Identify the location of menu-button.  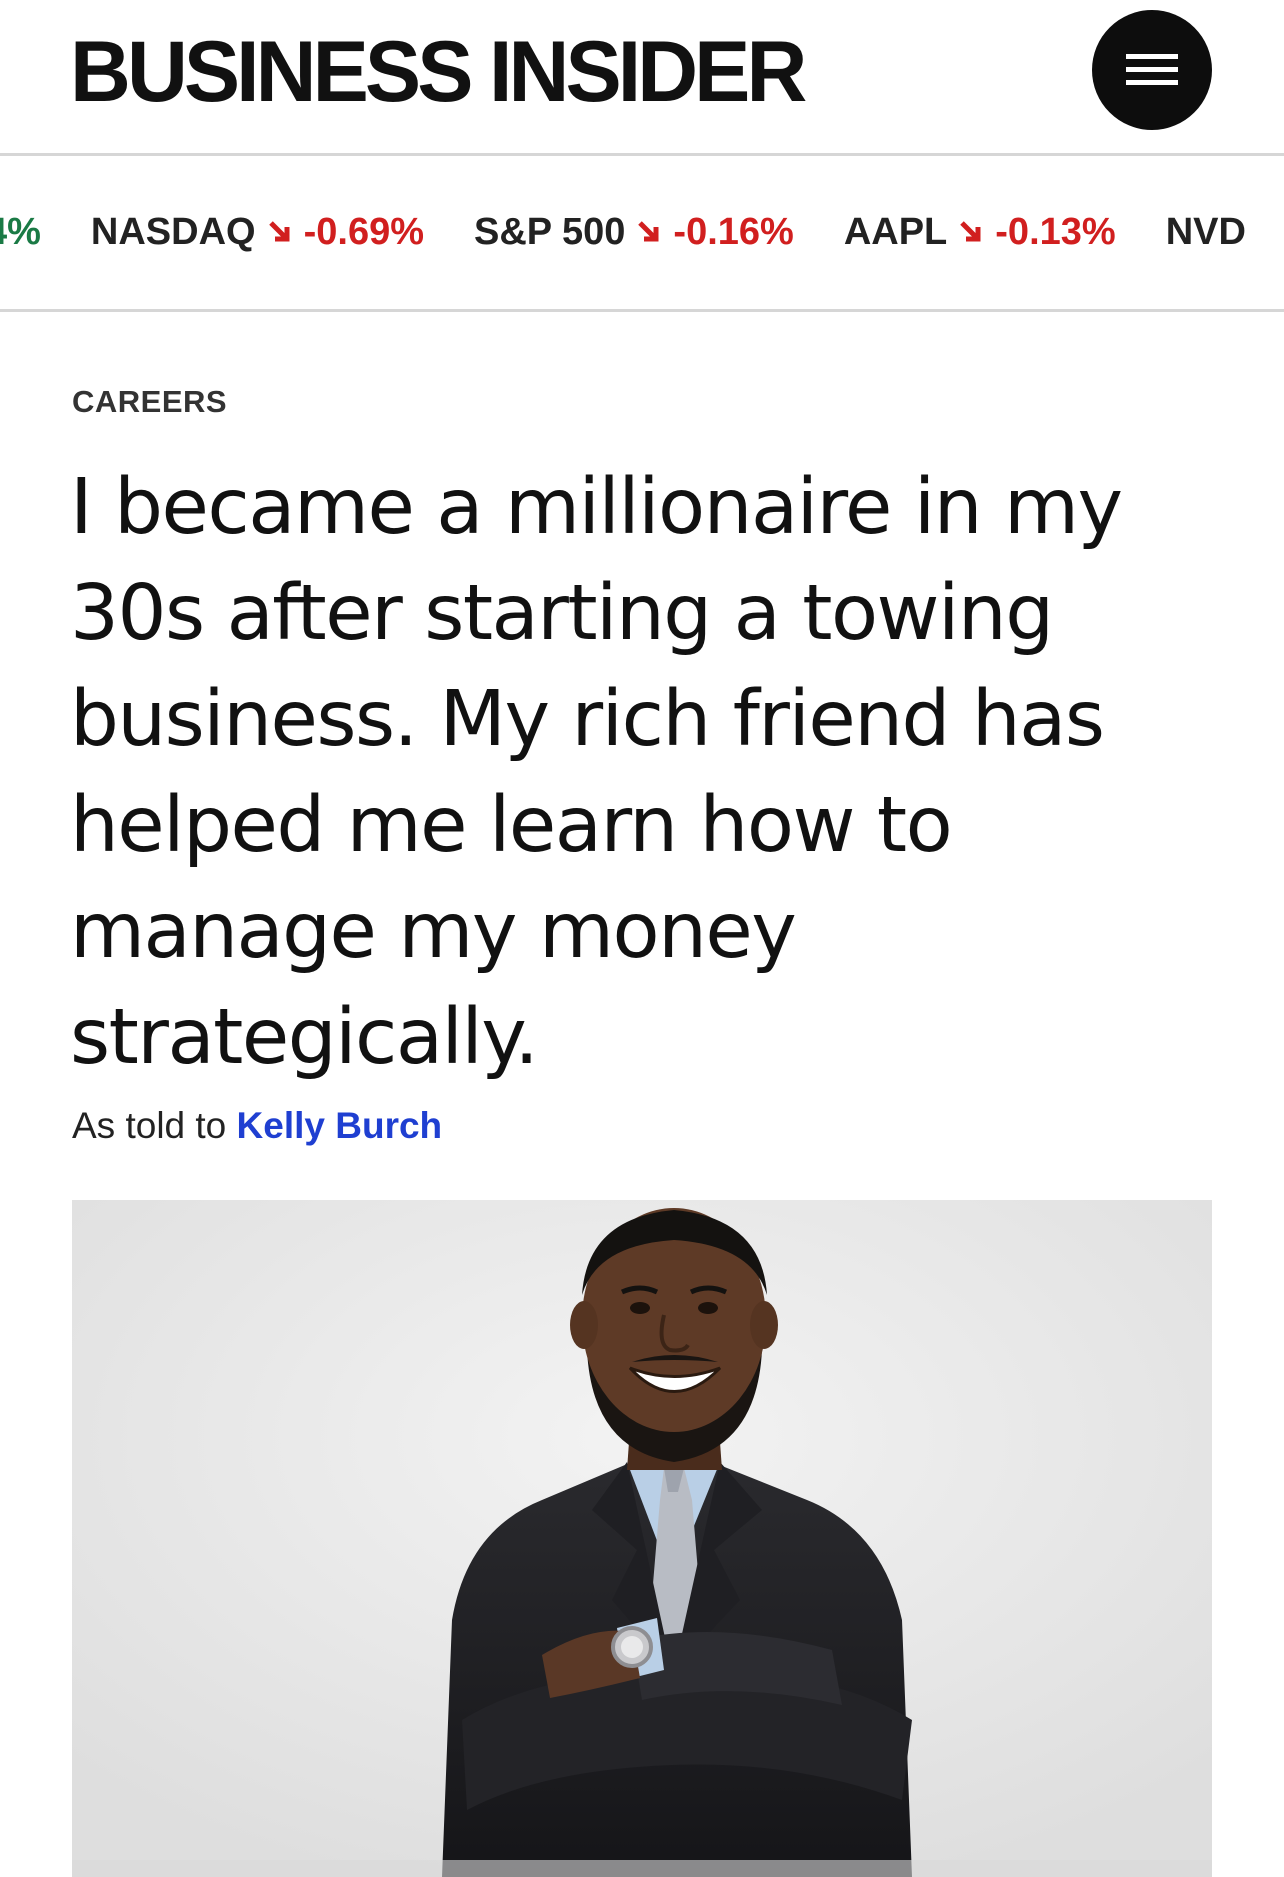
(1152, 70).